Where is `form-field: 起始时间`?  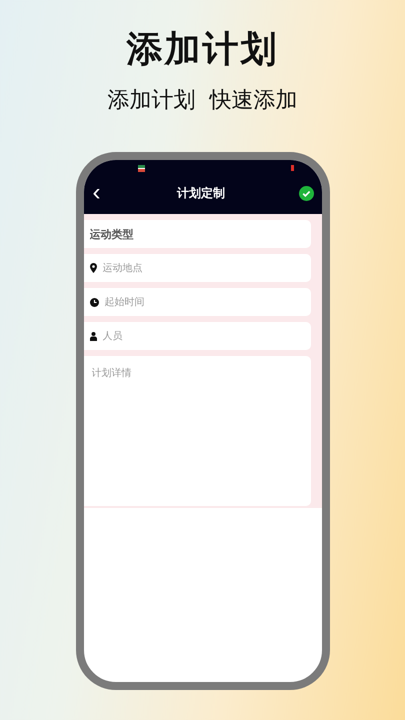
form-field: 起始时间 is located at coordinates (197, 302).